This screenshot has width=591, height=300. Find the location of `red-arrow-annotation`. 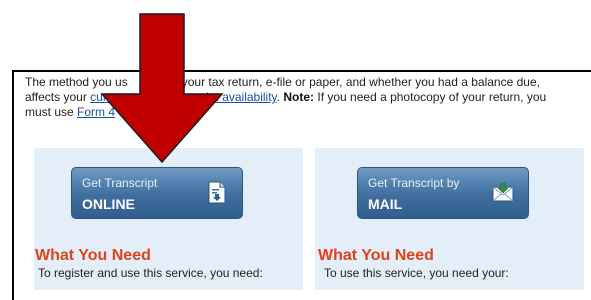

red-arrow-annotation is located at coordinates (162, 88).